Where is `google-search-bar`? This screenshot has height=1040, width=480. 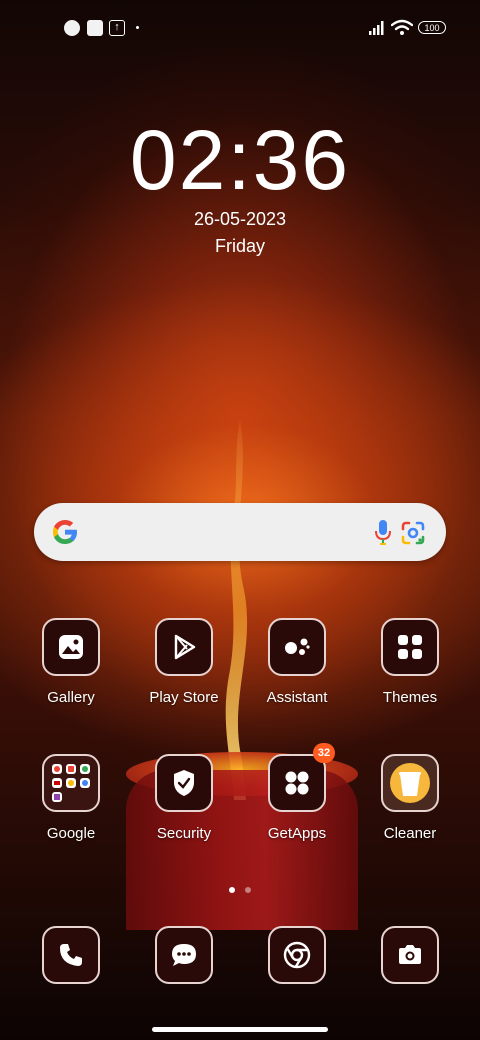 google-search-bar is located at coordinates (240, 532).